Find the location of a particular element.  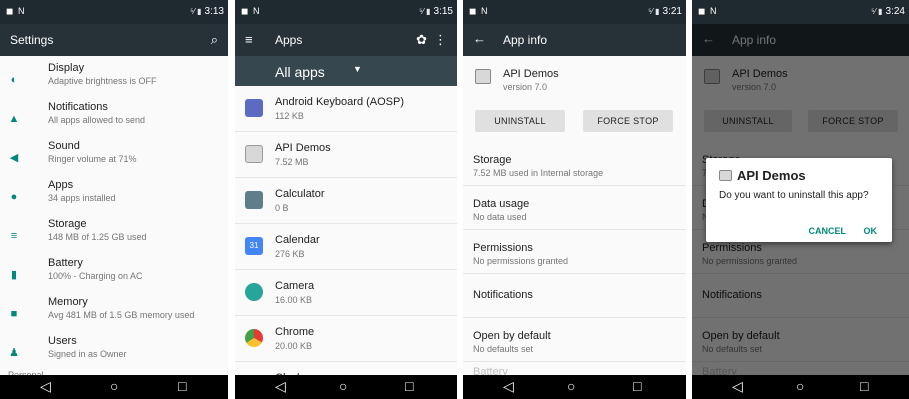

status-bar: ◼ N ⁵⁄ ▮ 3:21 is located at coordinates (574, 12).